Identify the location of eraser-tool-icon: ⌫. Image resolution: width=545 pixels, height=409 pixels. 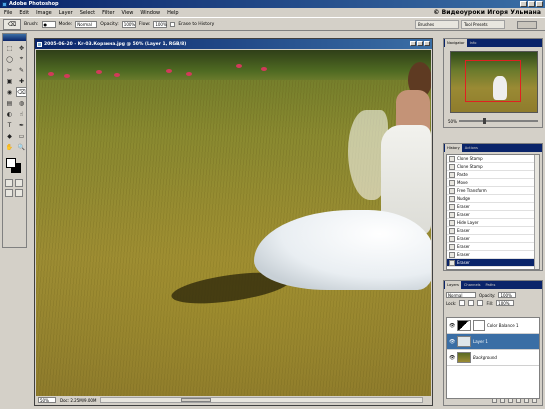
(21, 92).